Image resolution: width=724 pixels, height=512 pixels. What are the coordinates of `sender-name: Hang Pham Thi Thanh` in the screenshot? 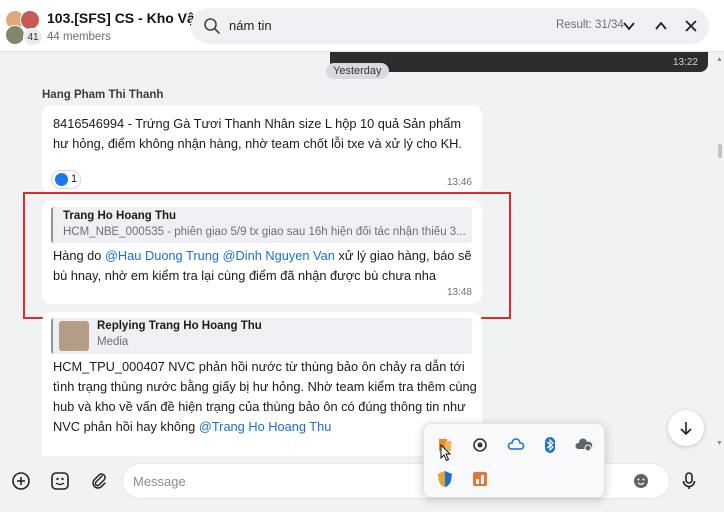 It's located at (102, 95).